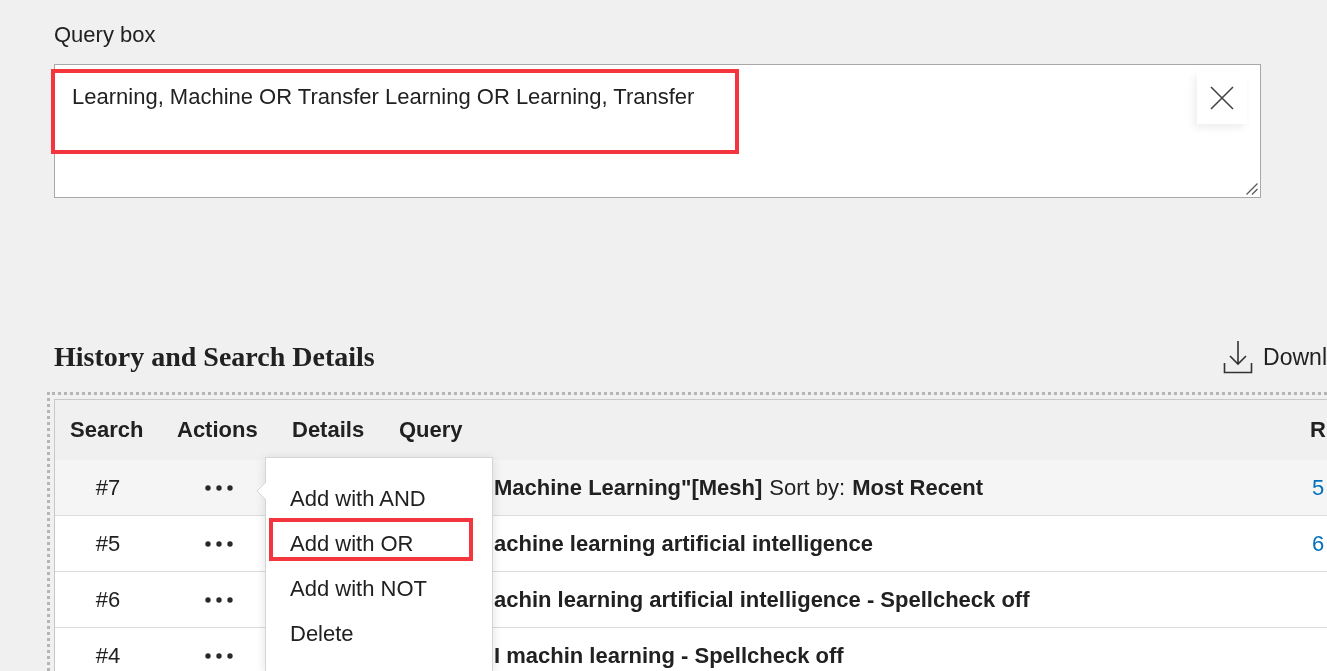 The width and height of the screenshot is (1327, 671). What do you see at coordinates (807, 487) in the screenshot?
I see `sort-label: Sort by:` at bounding box center [807, 487].